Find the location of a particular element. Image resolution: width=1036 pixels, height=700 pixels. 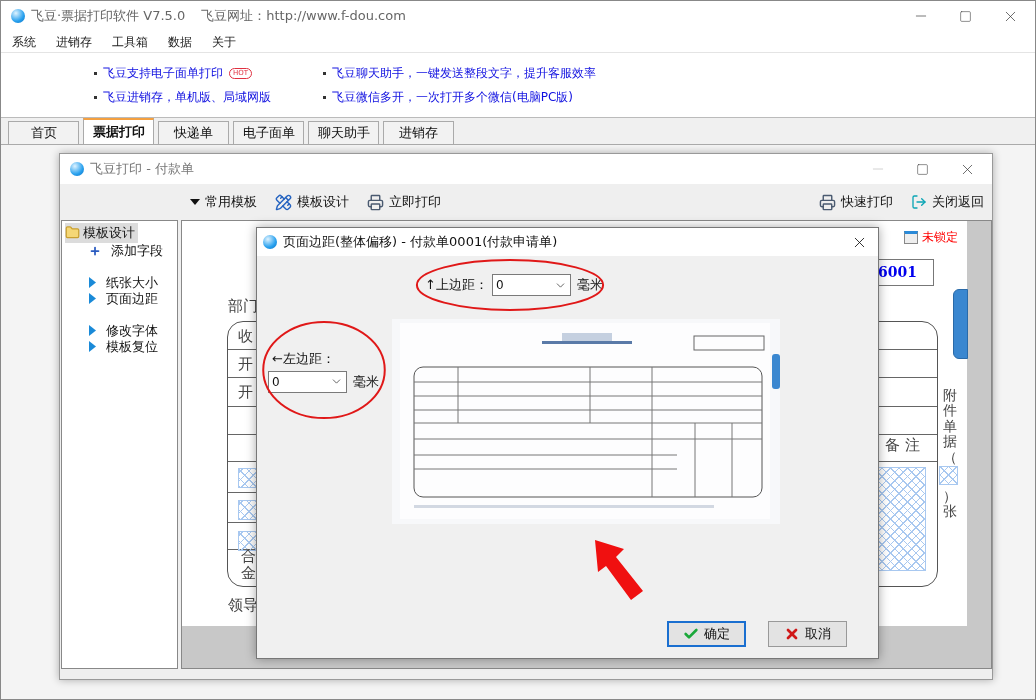

tree-item: 模板设计 is located at coordinates (101, 233).